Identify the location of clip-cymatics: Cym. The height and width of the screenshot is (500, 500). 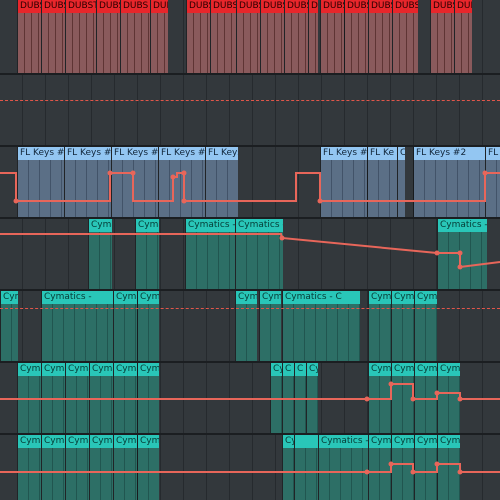
(379, 467).